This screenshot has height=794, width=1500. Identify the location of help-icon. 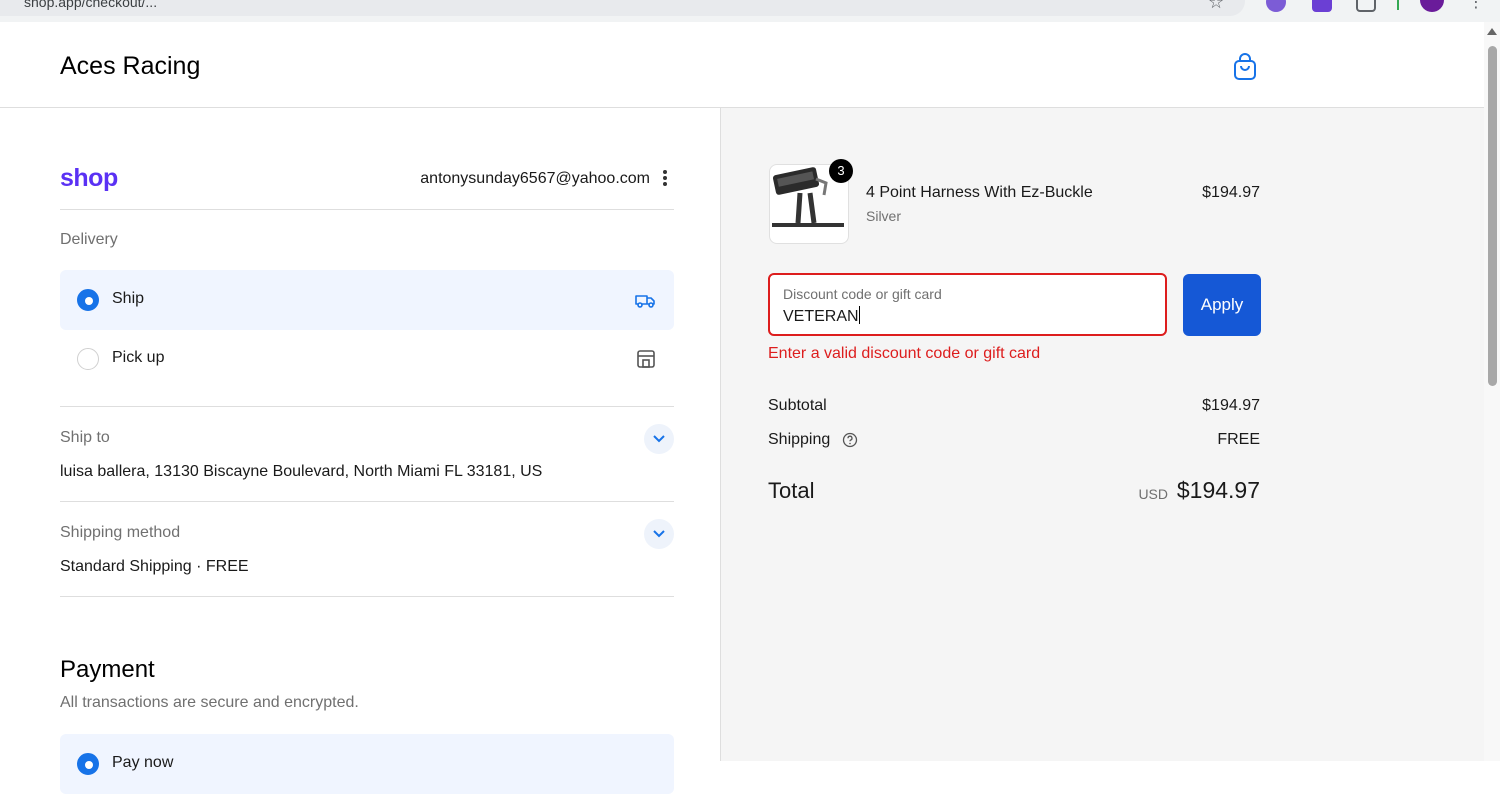
(850, 440).